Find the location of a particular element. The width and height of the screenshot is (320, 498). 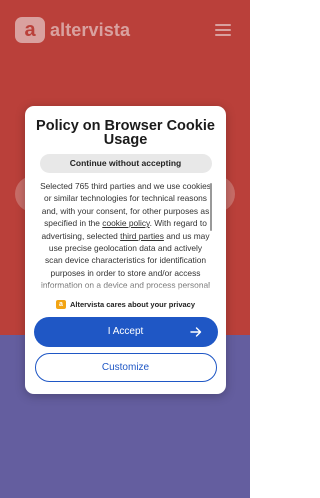

scroll-fade is located at coordinates (125, 287).